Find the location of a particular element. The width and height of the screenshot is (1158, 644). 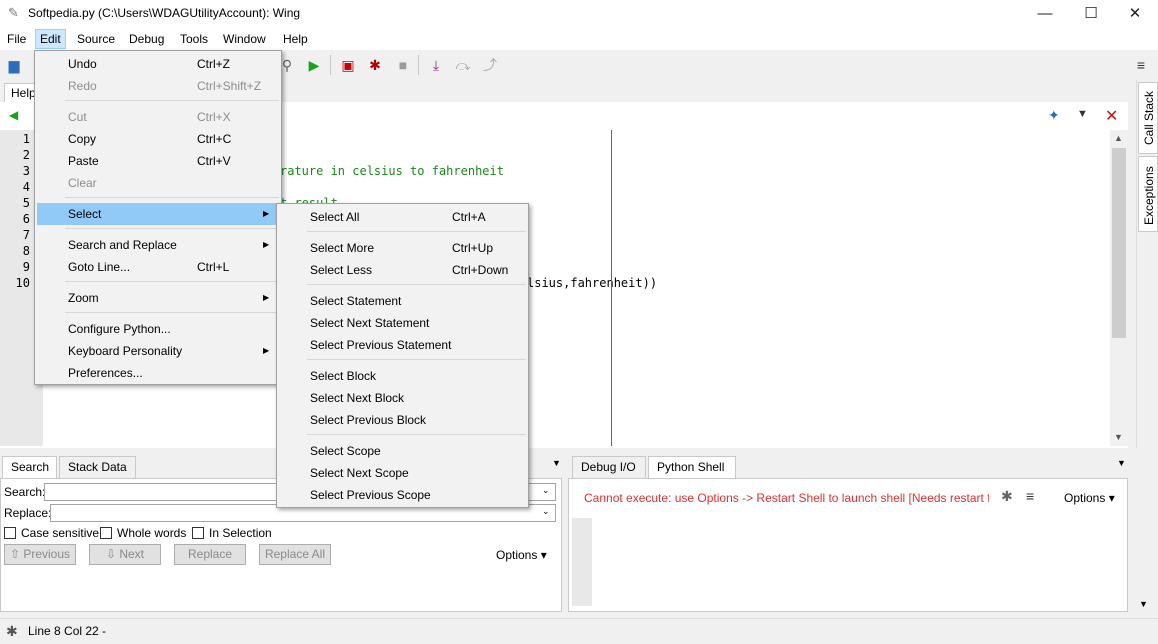

replace-button: Replace is located at coordinates (210, 554).